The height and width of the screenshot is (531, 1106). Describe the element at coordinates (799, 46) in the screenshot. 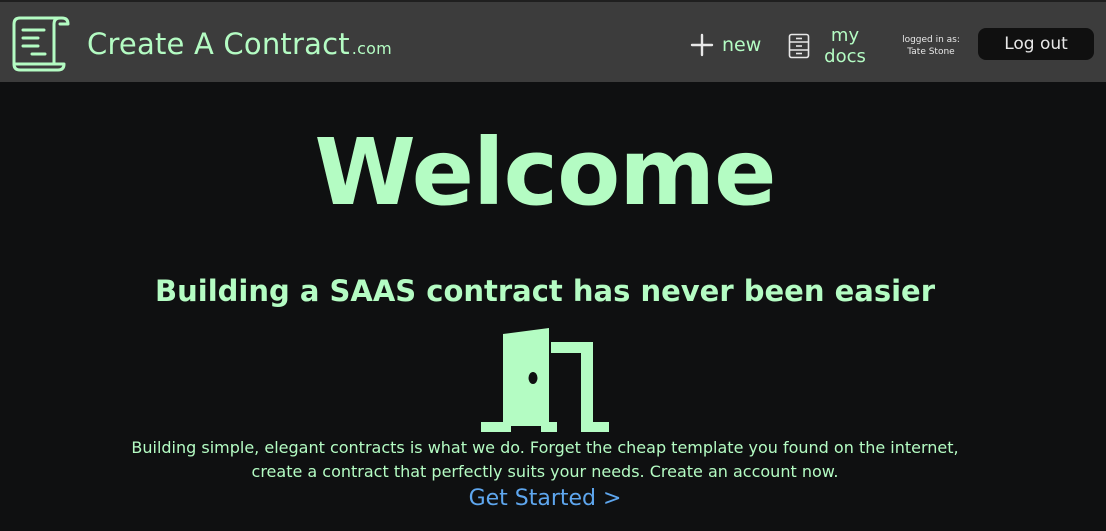

I see `file-cabinet-icon` at that location.